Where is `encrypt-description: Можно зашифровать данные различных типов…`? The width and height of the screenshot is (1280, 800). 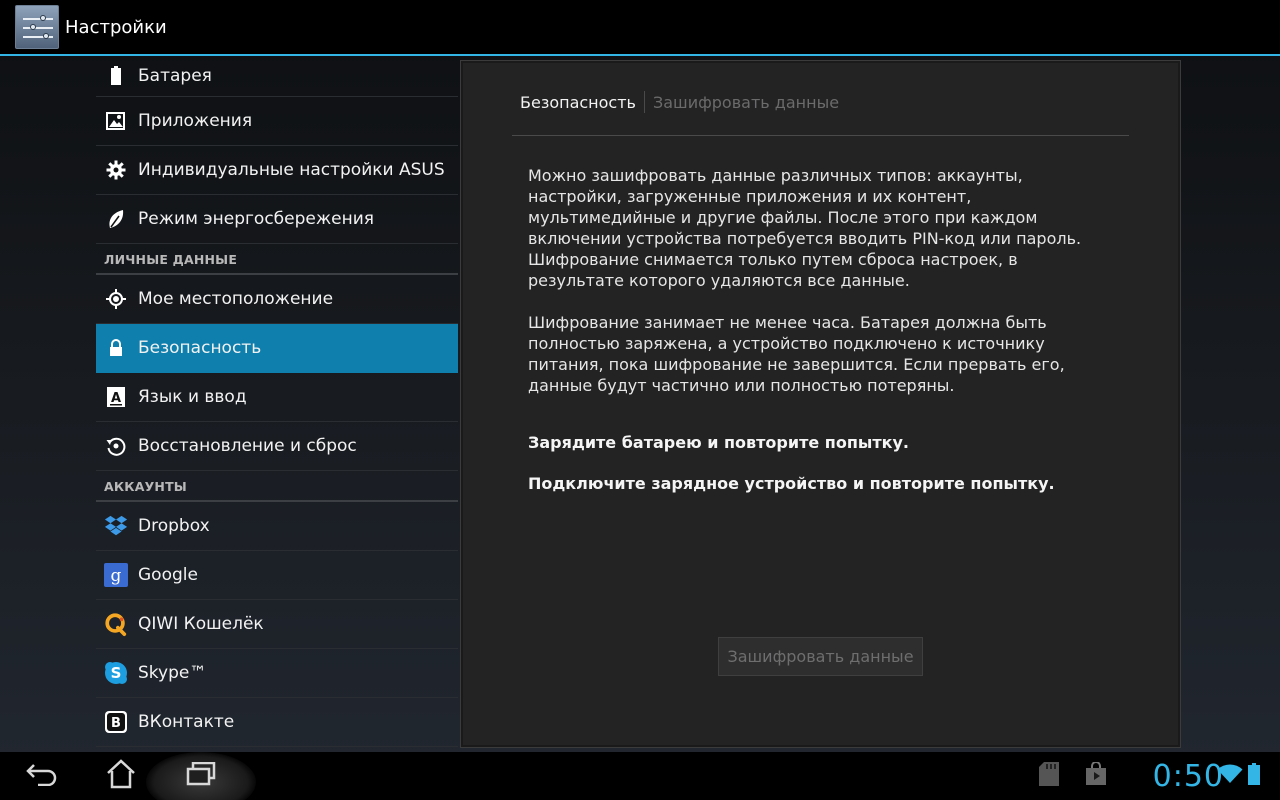 encrypt-description: Можно зашифровать данные различных типов… is located at coordinates (805, 228).